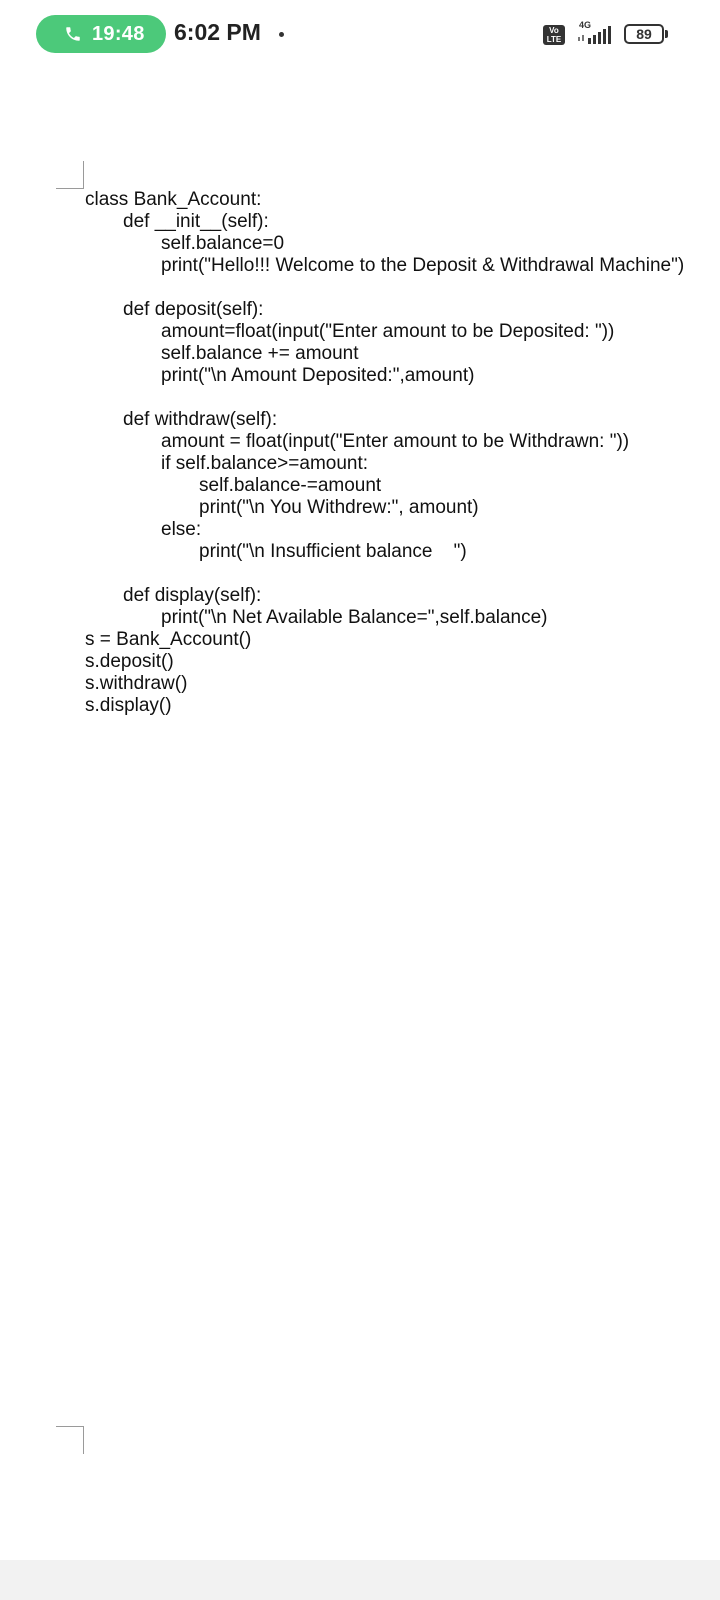 This screenshot has width=720, height=1600. I want to click on battery-tip, so click(666, 34).